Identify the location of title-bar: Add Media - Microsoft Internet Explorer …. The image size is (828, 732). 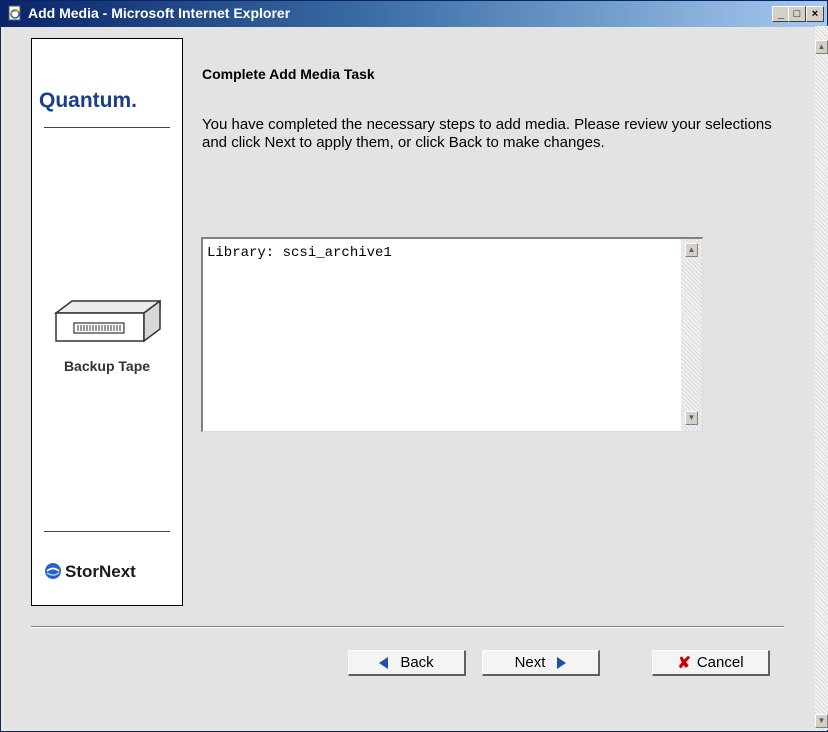
(414, 14).